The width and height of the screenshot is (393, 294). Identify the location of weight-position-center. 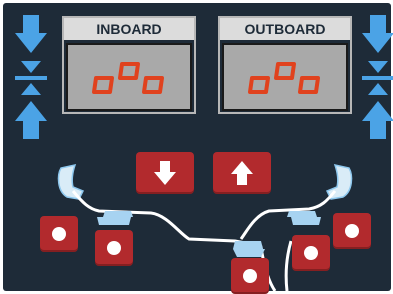
(250, 276).